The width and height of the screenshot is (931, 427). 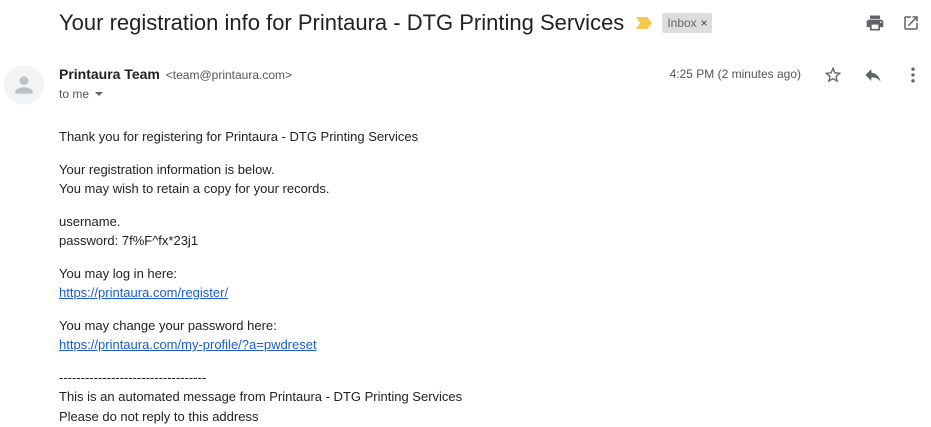 I want to click on sender-line: Printaura Team <team@printaura.com>, so click(x=175, y=74).